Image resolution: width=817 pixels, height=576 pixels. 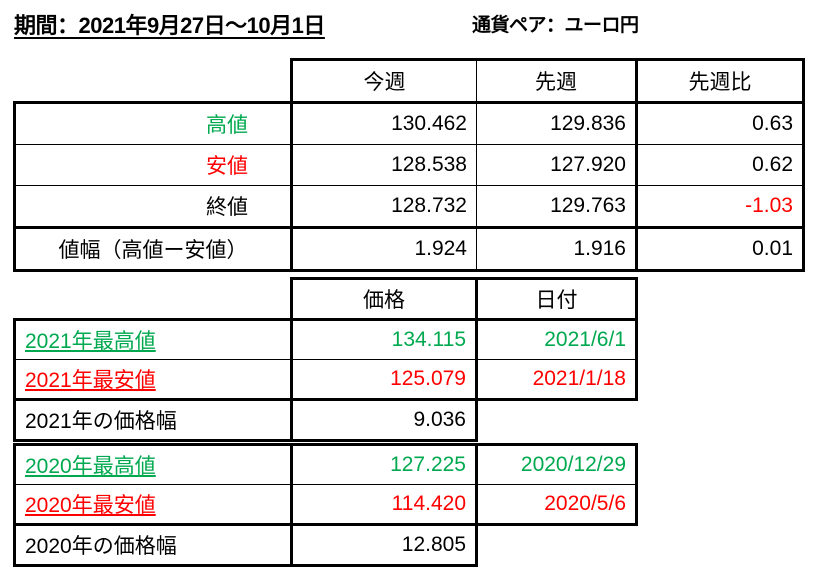 I want to click on row-label-2021-range: 2021年の価格幅, so click(x=152, y=420).